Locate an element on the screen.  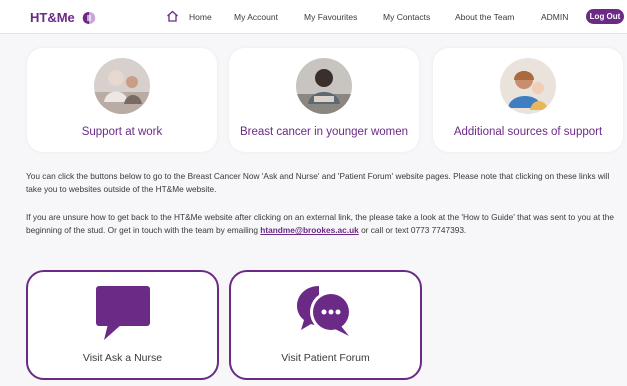
email-link: htandme@brookes.ac.uk is located at coordinates (309, 230).